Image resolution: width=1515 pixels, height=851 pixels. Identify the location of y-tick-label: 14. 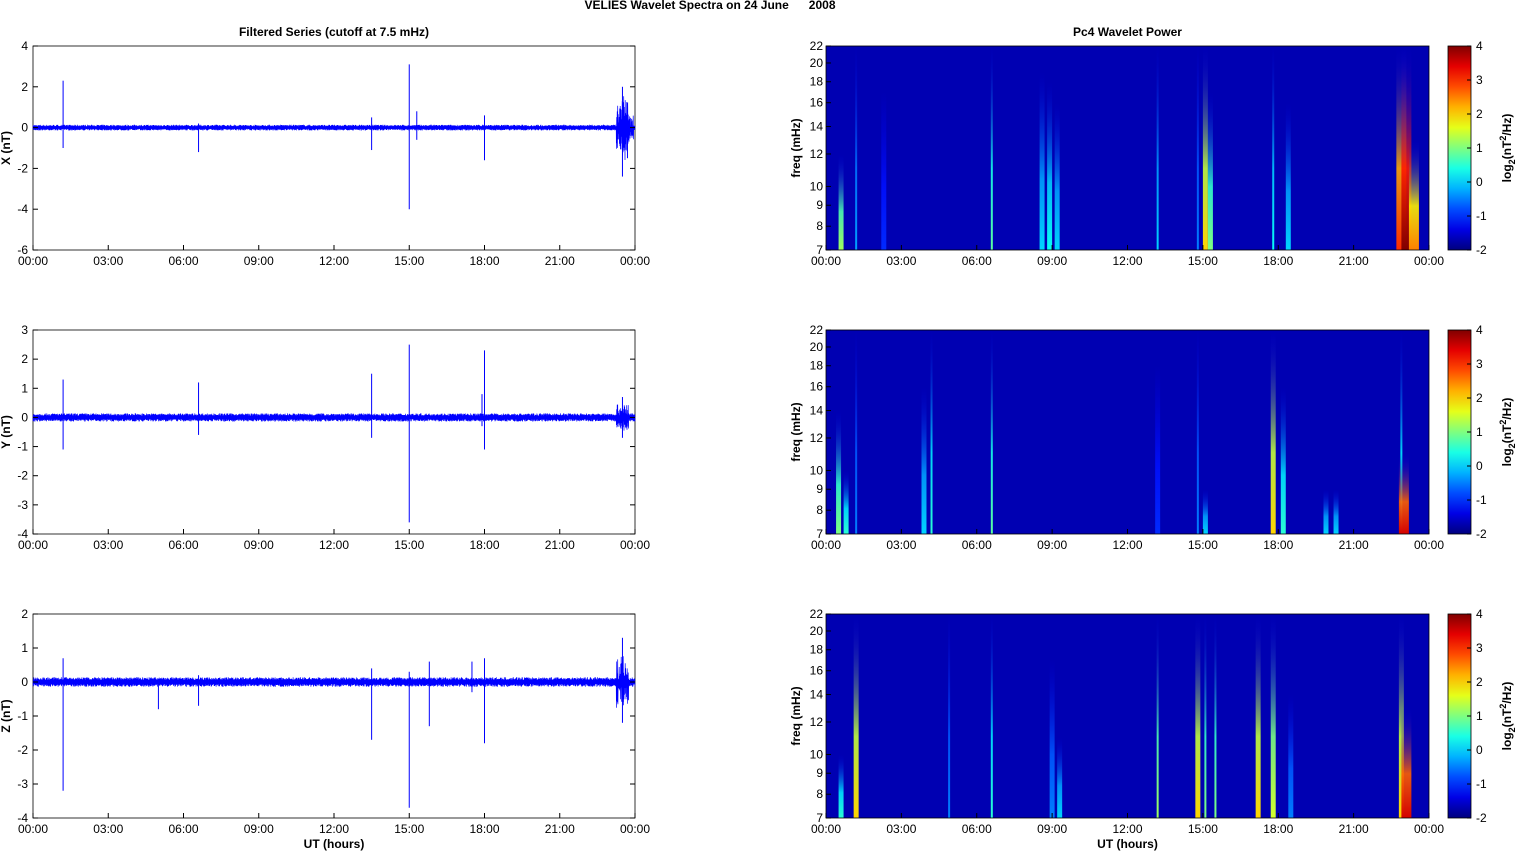
(817, 127).